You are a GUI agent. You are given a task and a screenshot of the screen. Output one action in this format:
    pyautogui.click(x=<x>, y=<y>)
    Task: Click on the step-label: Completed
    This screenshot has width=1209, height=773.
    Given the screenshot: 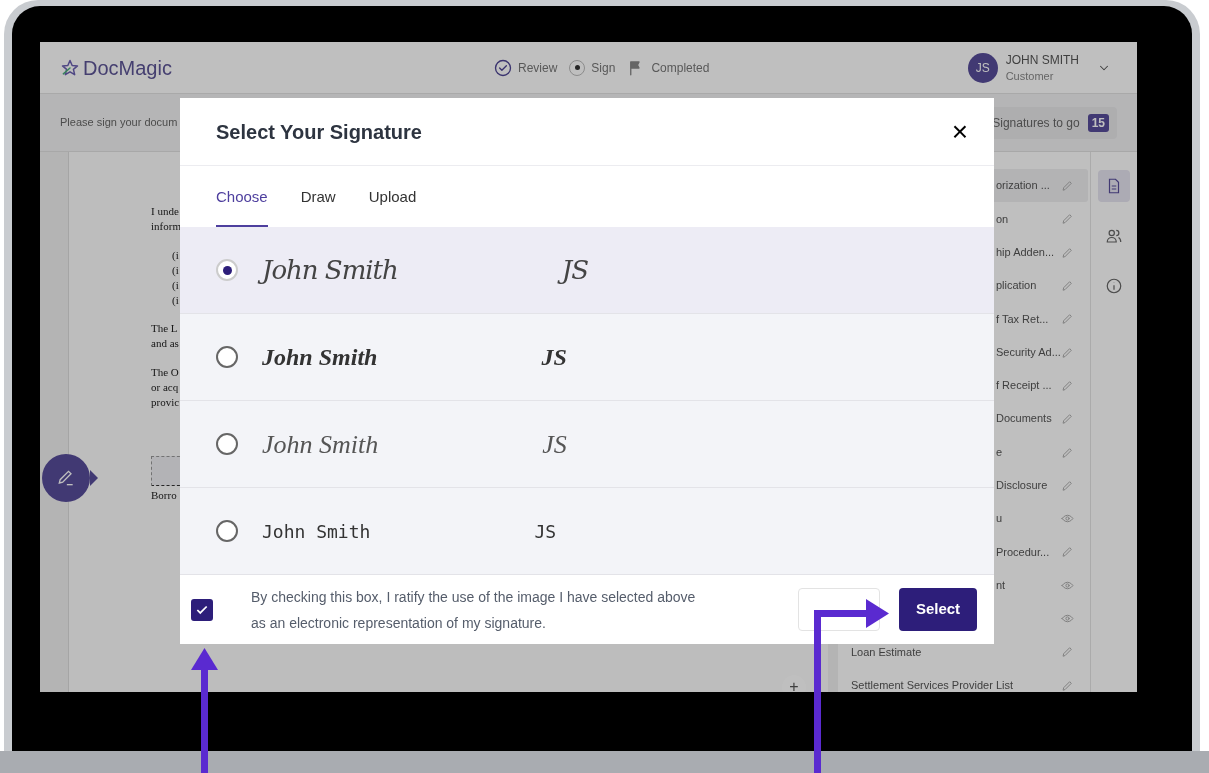 What is the action you would take?
    pyautogui.click(x=680, y=68)
    